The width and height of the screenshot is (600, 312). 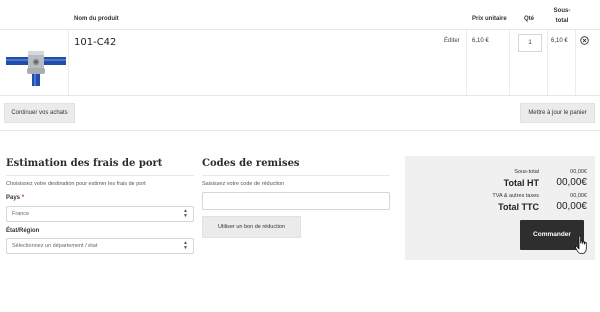 I want to click on country-label-text: Pays, so click(x=13, y=198).